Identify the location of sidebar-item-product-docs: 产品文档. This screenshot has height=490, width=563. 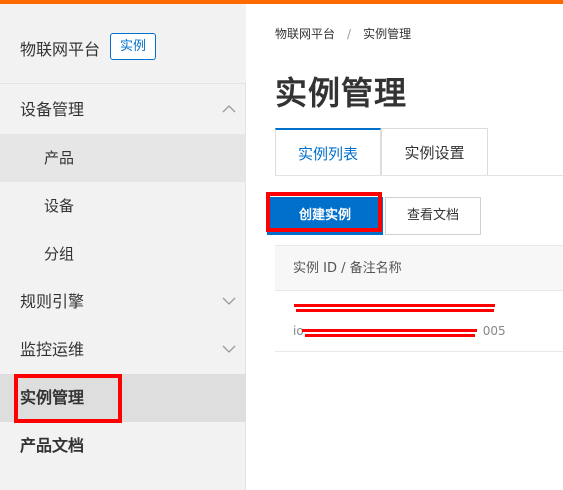
(123, 446).